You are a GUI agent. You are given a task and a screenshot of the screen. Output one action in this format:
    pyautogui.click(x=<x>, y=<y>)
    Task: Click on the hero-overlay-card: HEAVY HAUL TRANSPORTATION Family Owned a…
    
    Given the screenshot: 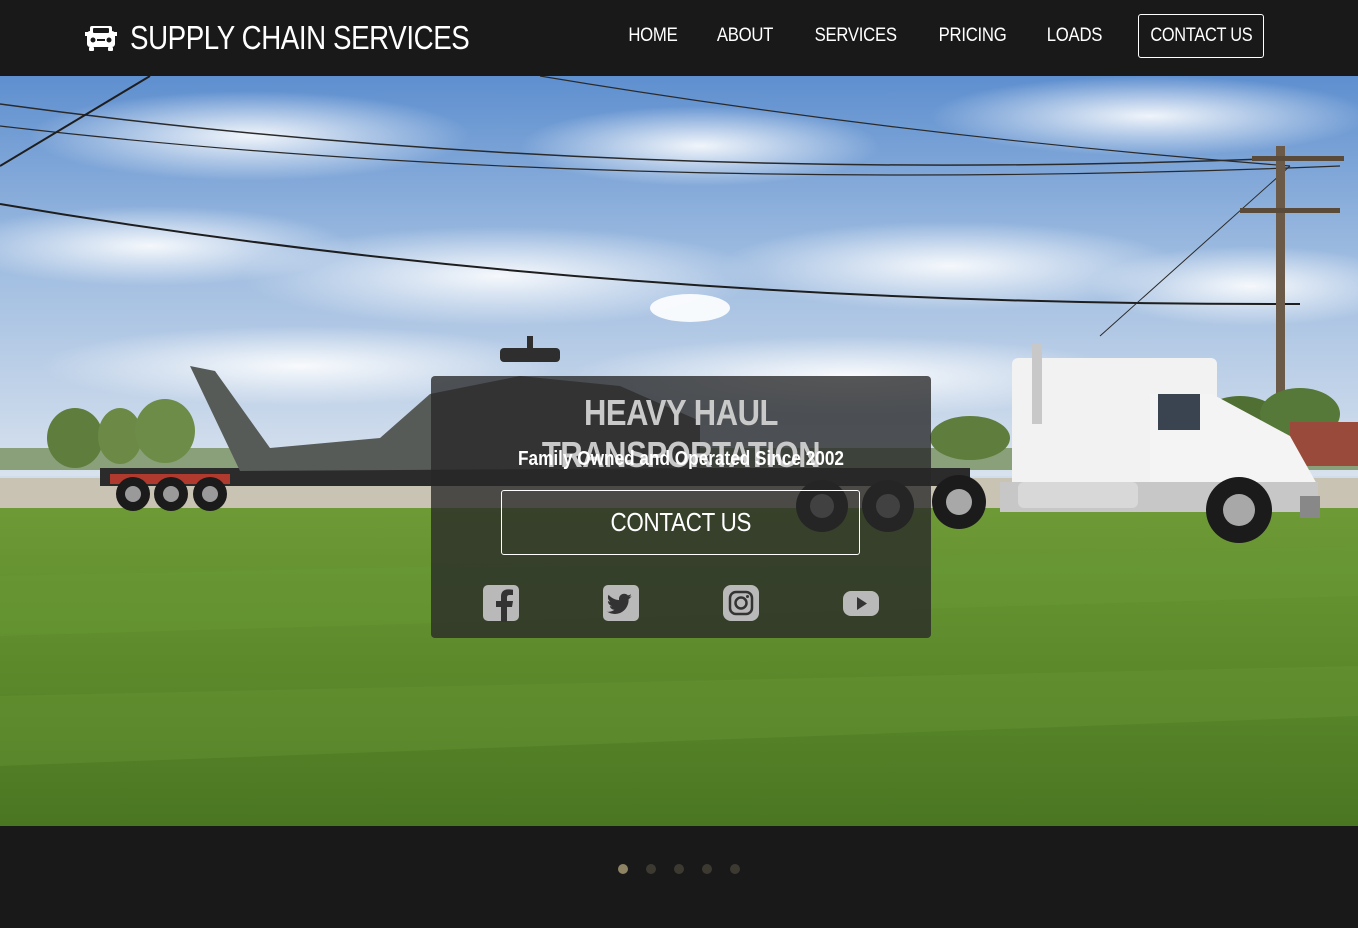 What is the action you would take?
    pyautogui.click(x=681, y=507)
    